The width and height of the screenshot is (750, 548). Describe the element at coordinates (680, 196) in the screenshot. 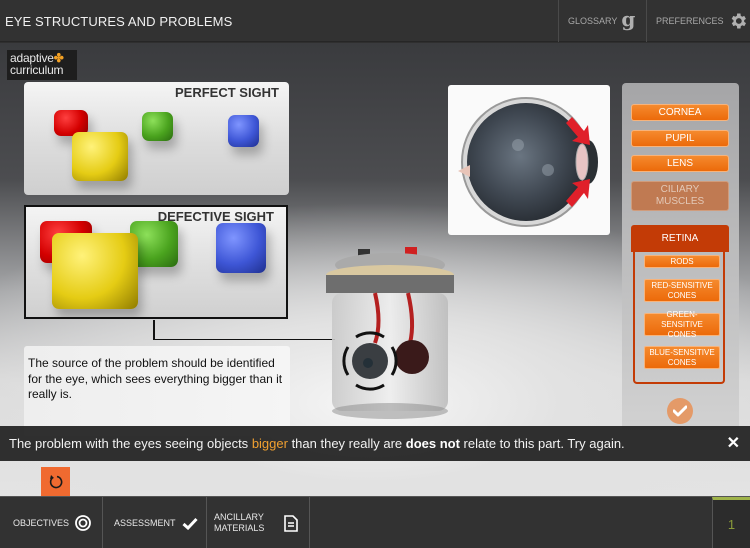

I see `ciliary-muscles-button: CILIARY MUSCLES` at that location.